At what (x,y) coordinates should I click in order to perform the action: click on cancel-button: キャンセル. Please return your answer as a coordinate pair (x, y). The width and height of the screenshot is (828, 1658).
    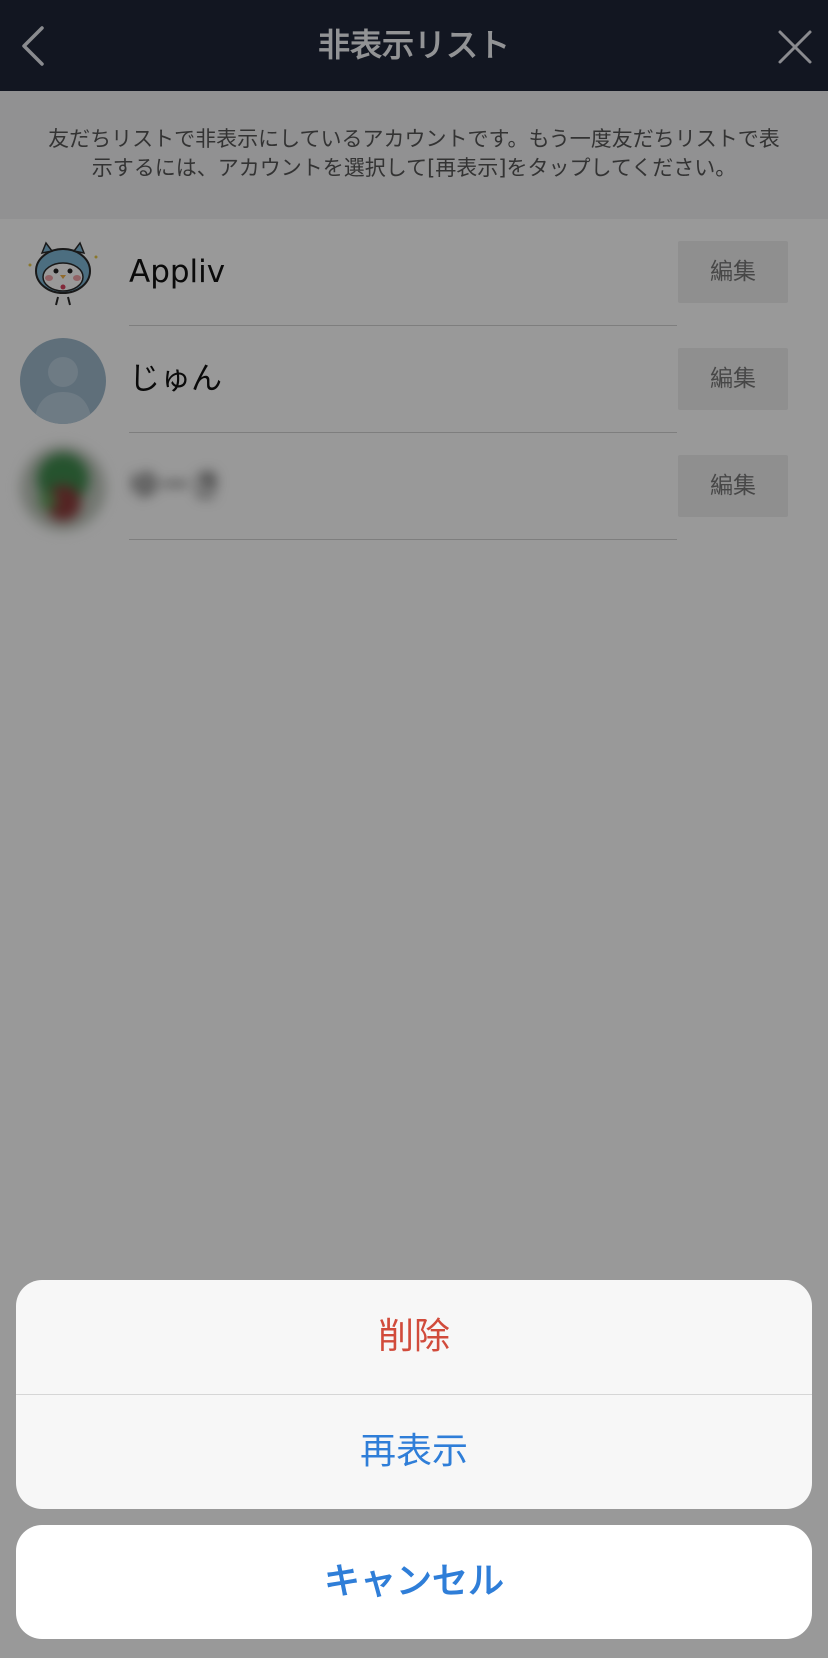
    Looking at the image, I should click on (414, 1582).